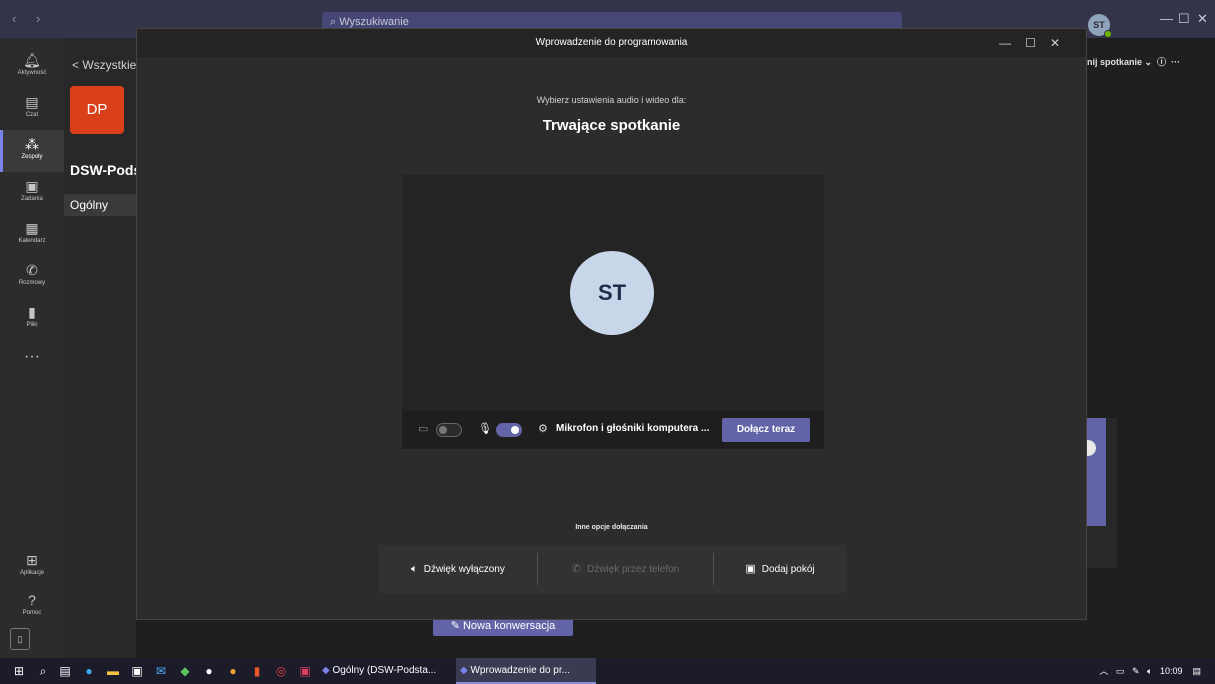 The width and height of the screenshot is (1215, 684). What do you see at coordinates (305, 671) in the screenshot?
I see `security-app-icon: ▣` at bounding box center [305, 671].